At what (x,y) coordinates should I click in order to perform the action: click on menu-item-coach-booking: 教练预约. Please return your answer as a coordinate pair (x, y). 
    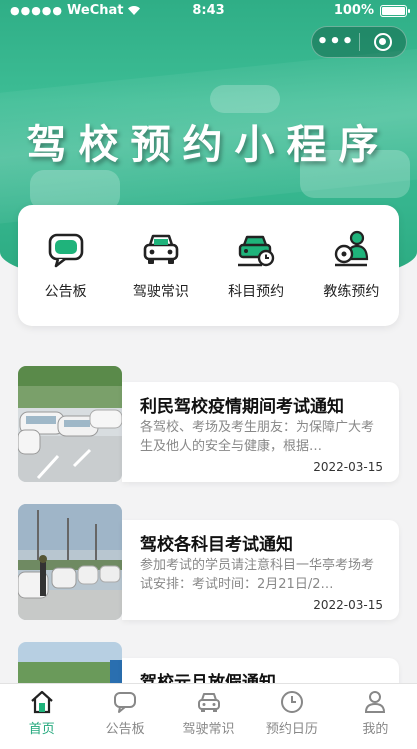
    Looking at the image, I should click on (351, 265).